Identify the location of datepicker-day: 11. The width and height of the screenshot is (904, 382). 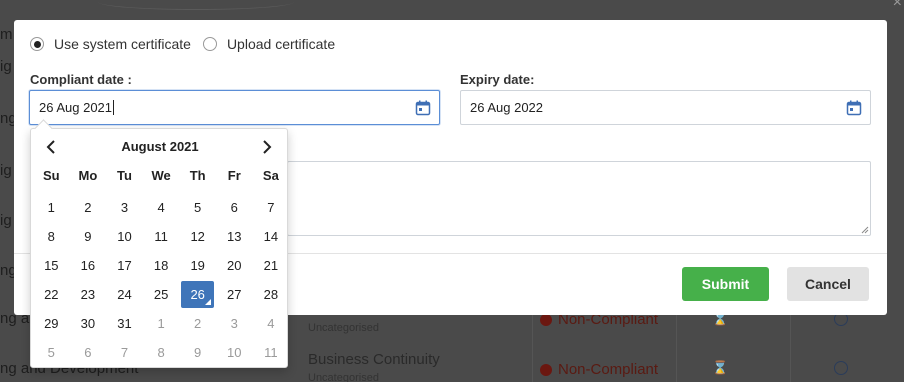
(161, 236).